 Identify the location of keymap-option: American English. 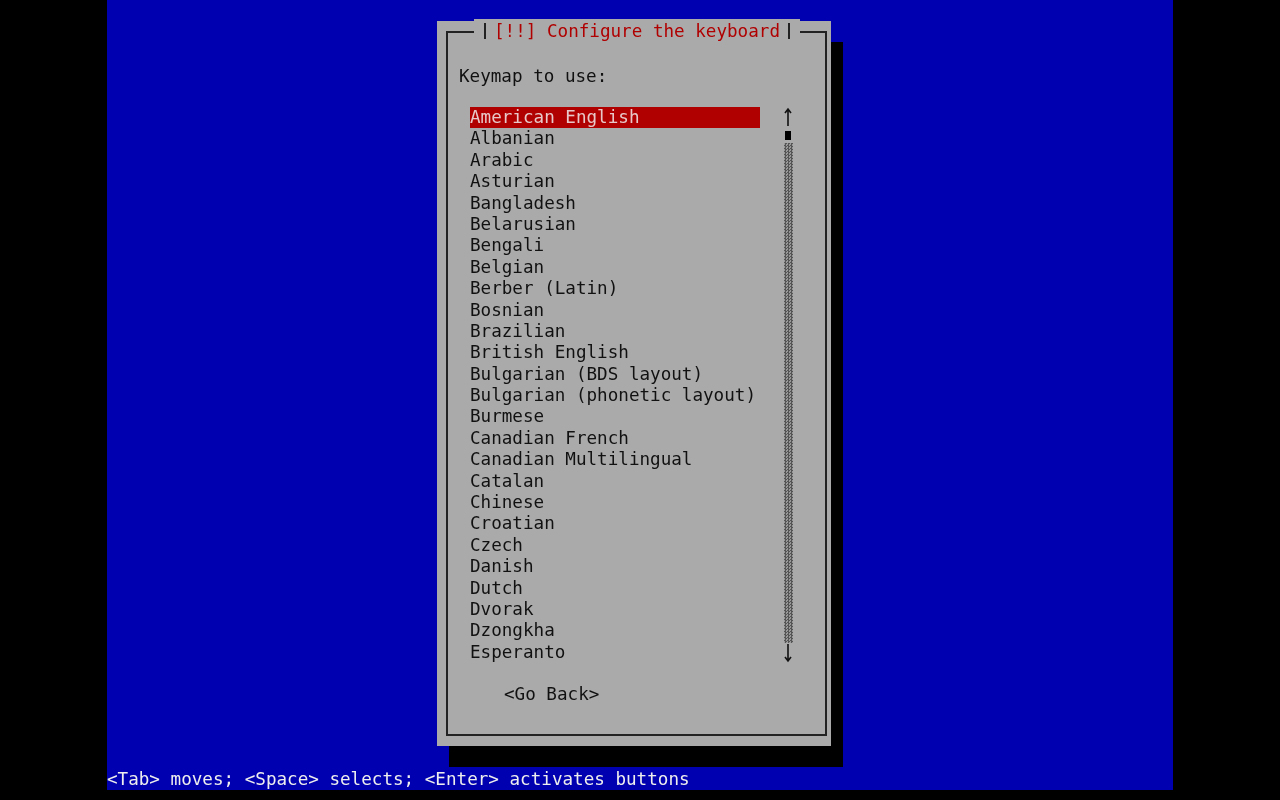
(615, 118).